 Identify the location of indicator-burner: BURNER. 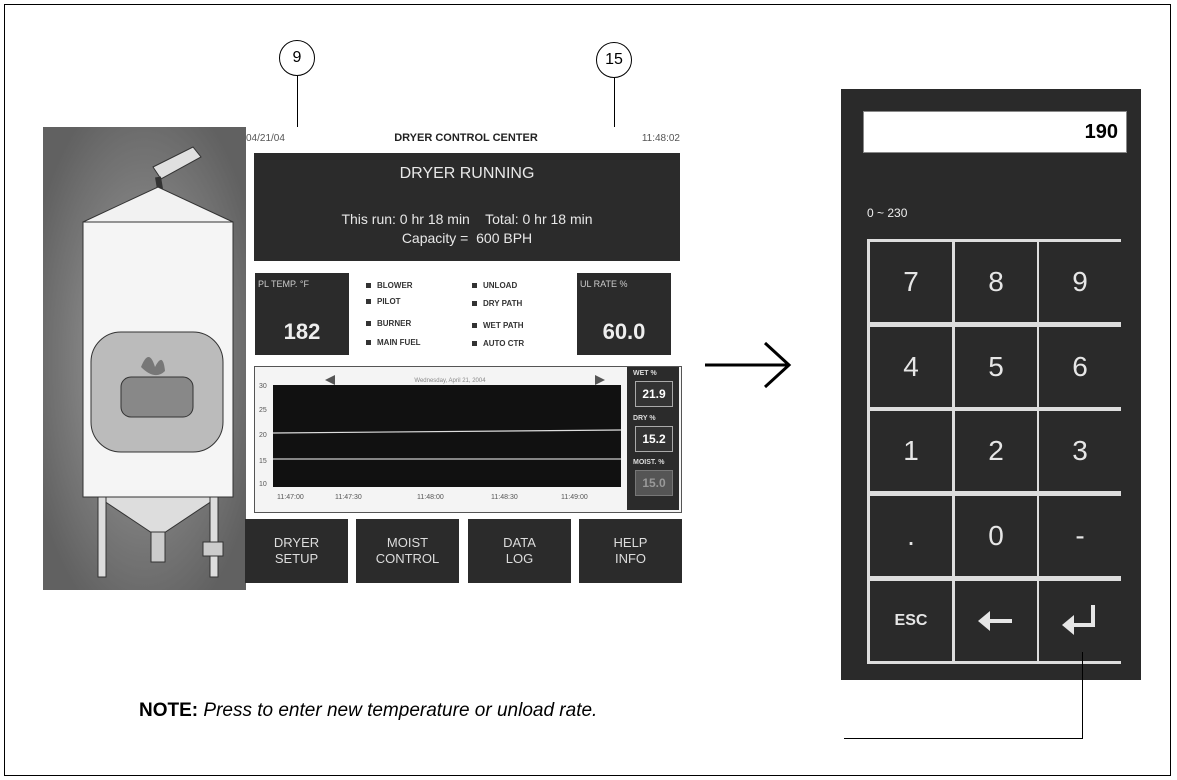
(388, 323).